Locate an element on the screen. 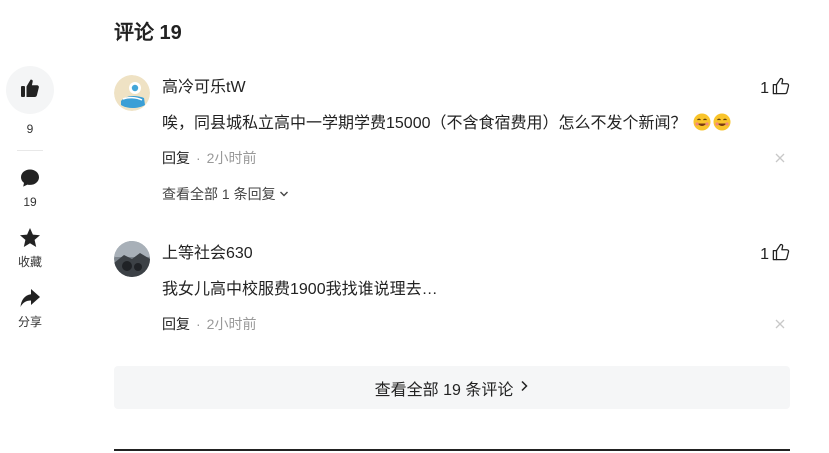 This screenshot has height=453, width=829. view-all-comments-label: 查看全部 19 条评论 is located at coordinates (444, 390).